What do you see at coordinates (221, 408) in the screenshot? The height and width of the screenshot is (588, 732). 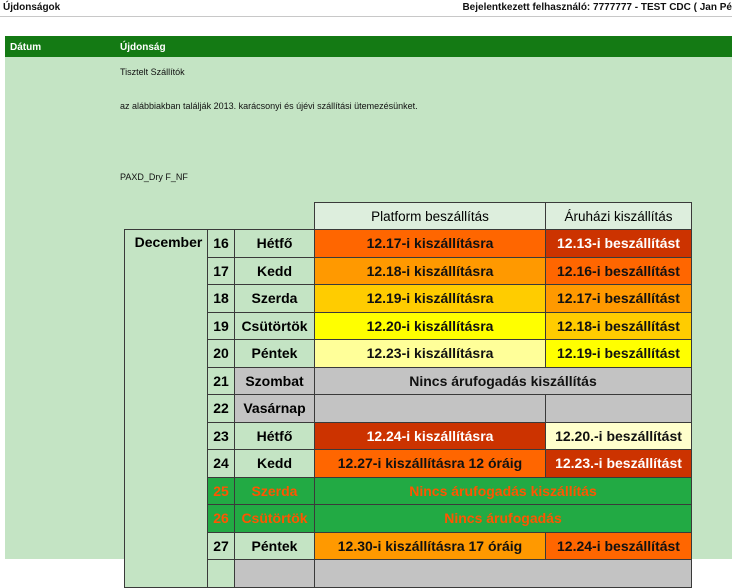 I see `day-number: 22` at bounding box center [221, 408].